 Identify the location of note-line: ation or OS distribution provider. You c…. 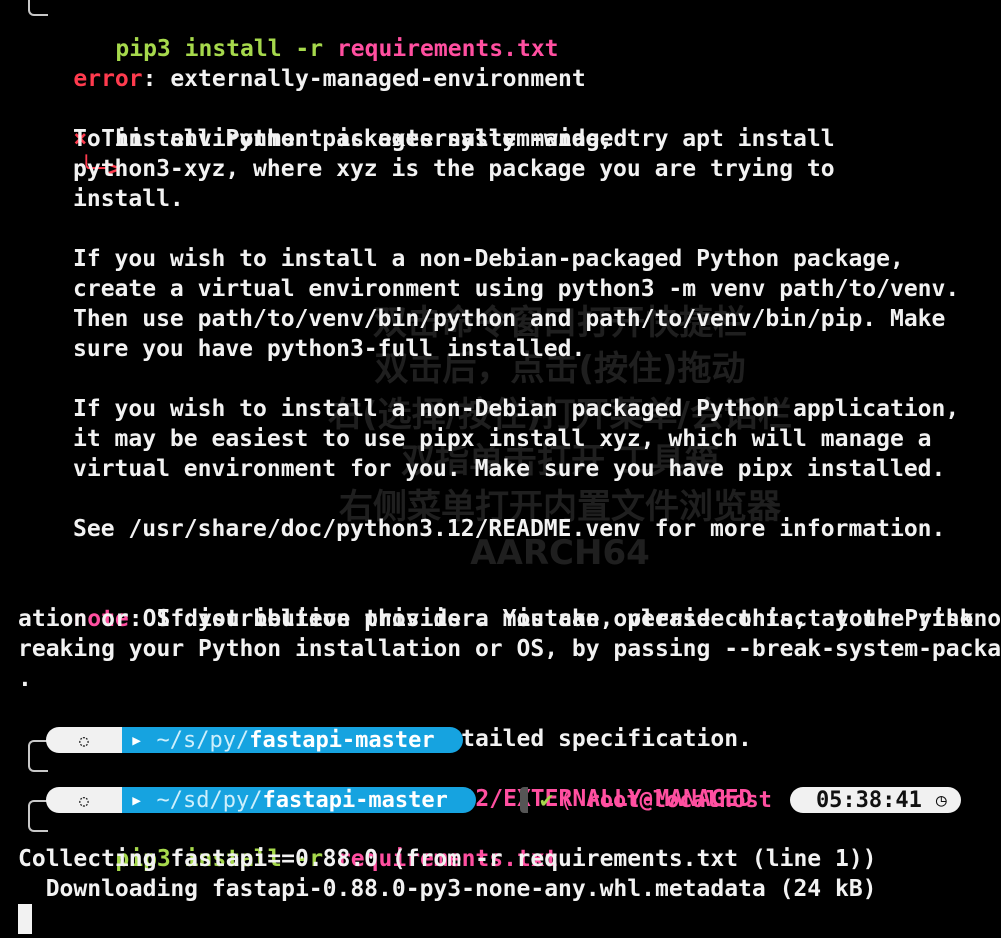
(509, 619).